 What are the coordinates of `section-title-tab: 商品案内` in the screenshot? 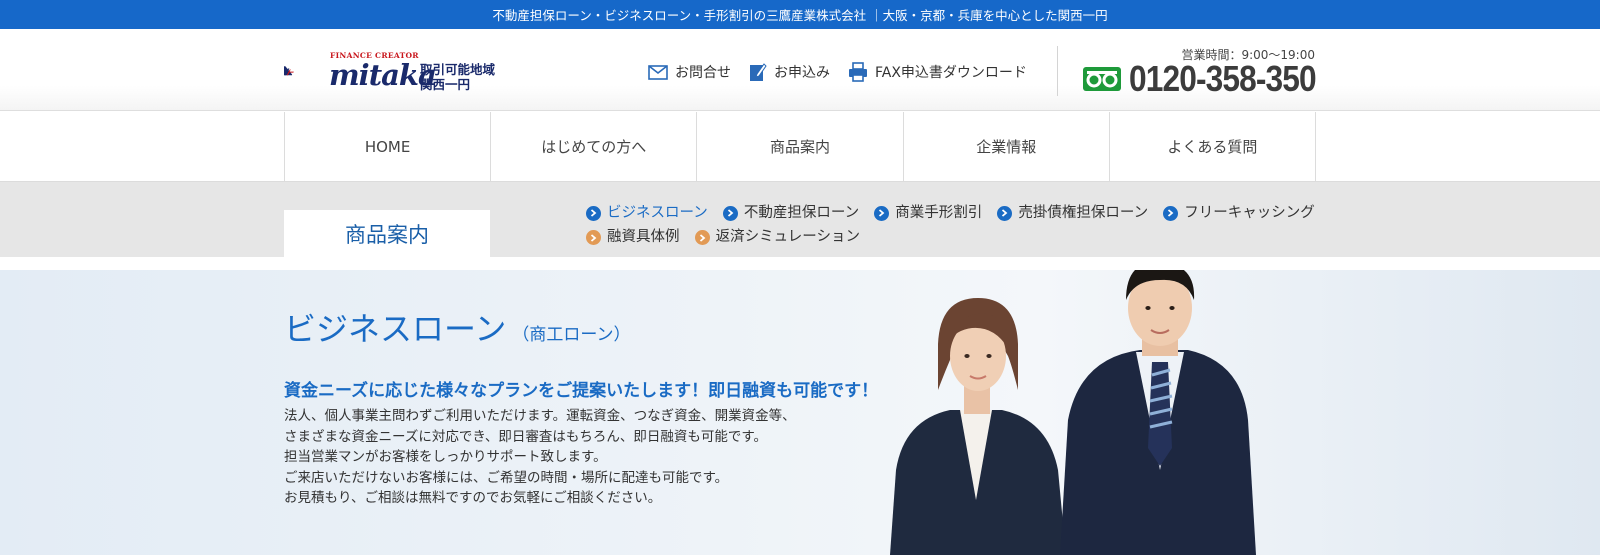 It's located at (387, 233).